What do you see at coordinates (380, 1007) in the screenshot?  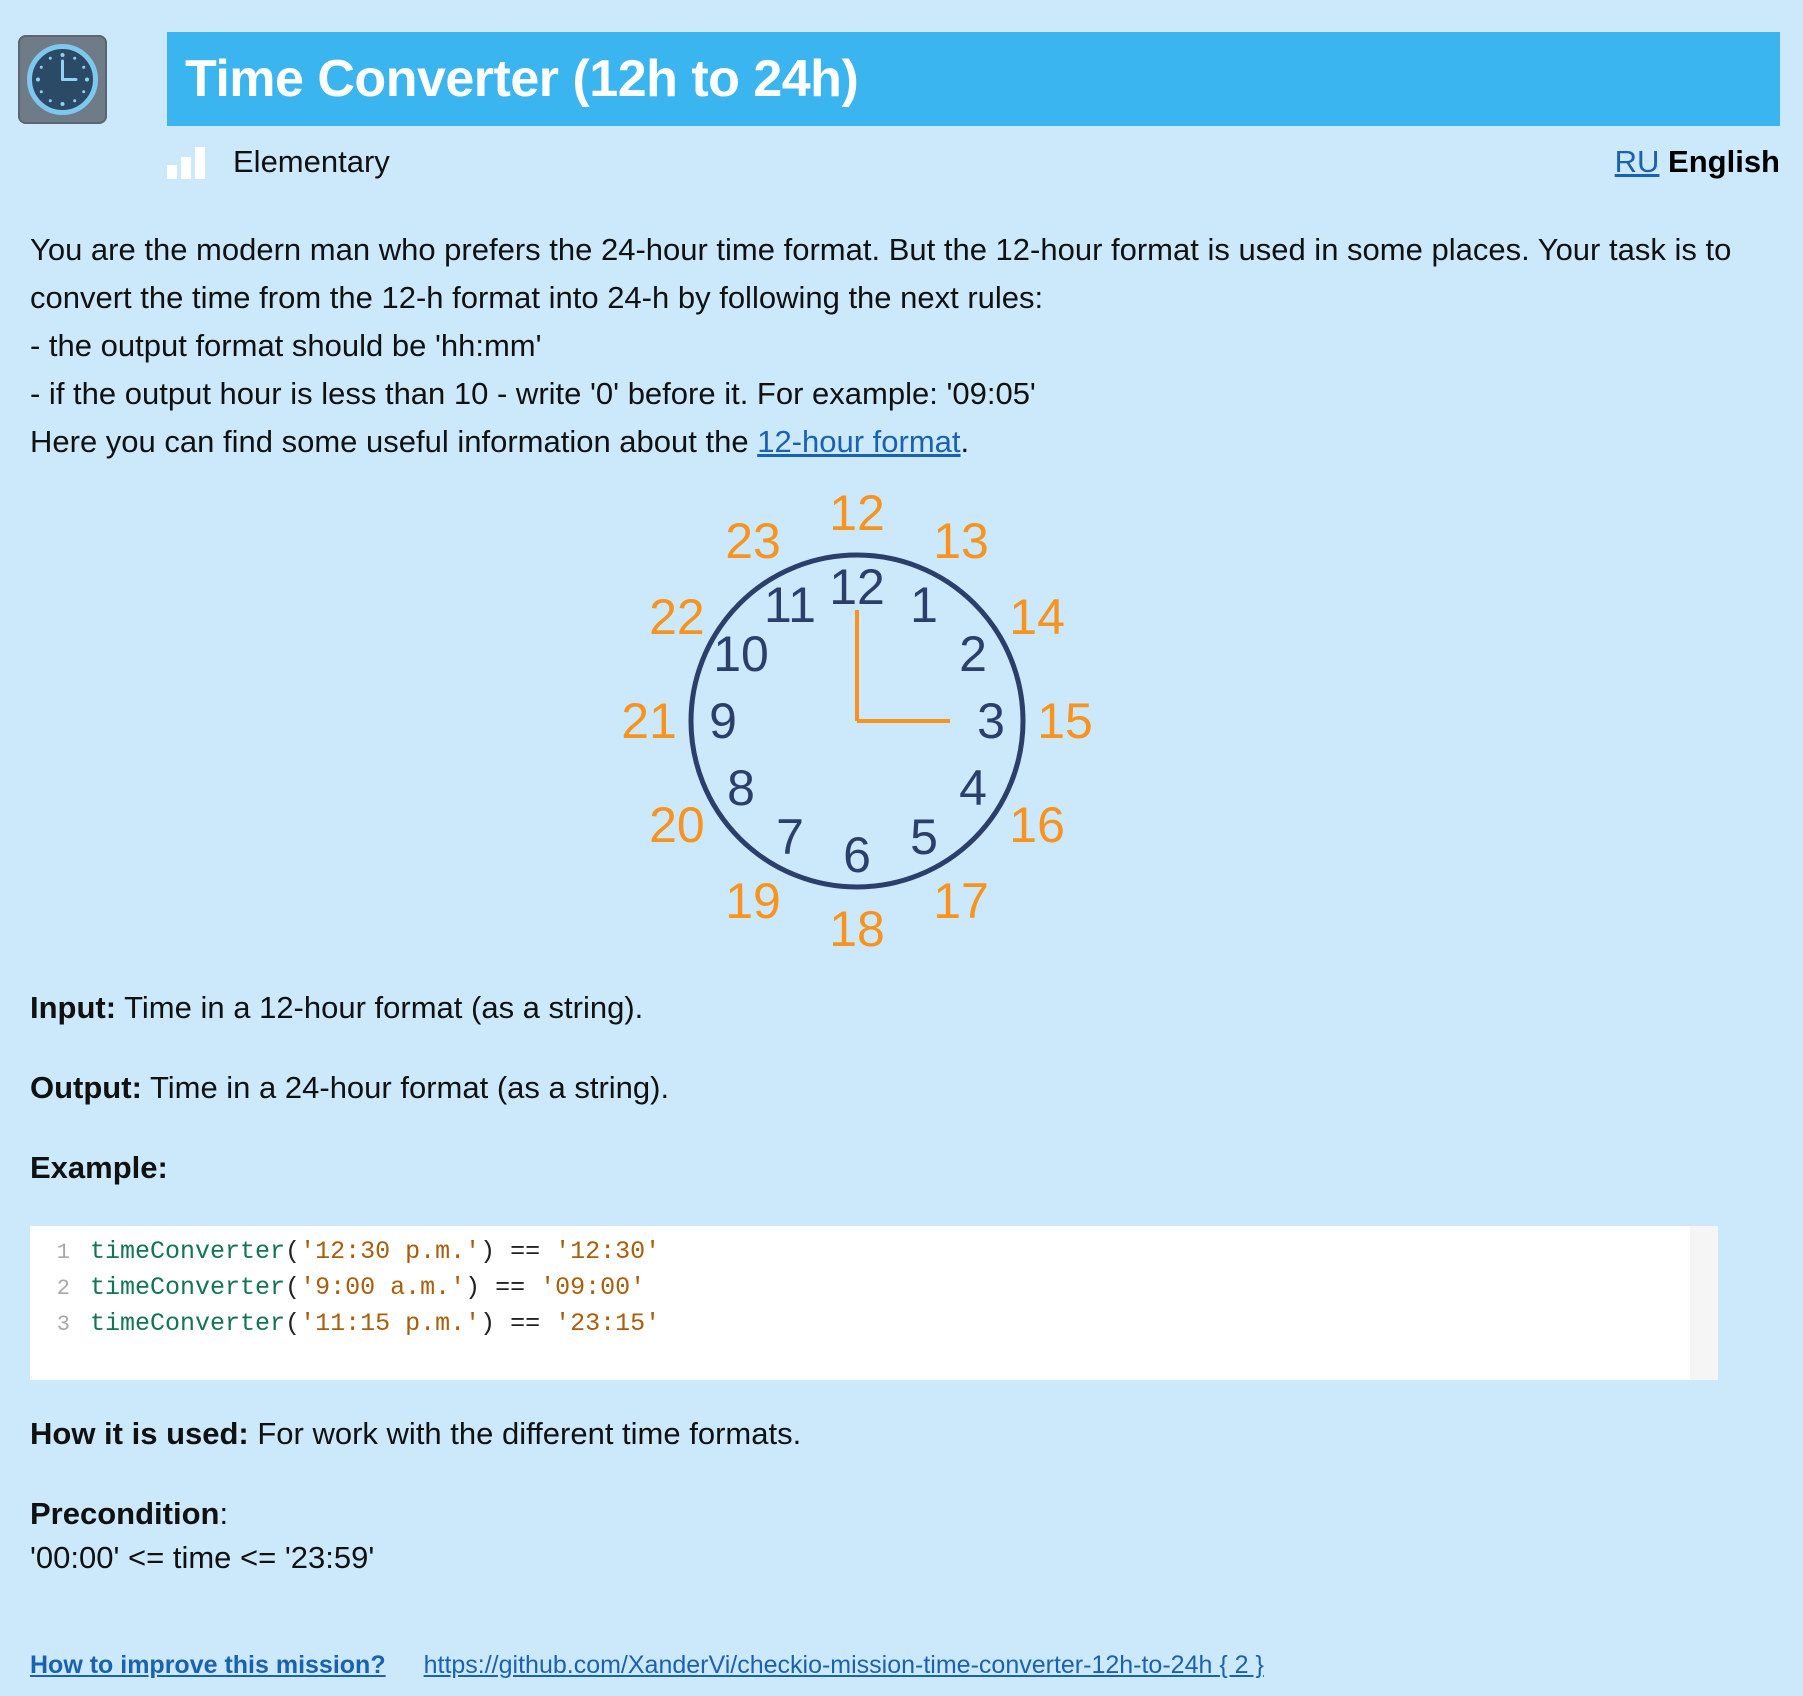 I see `input-text: Time in a 12-hour format (as a string).` at bounding box center [380, 1007].